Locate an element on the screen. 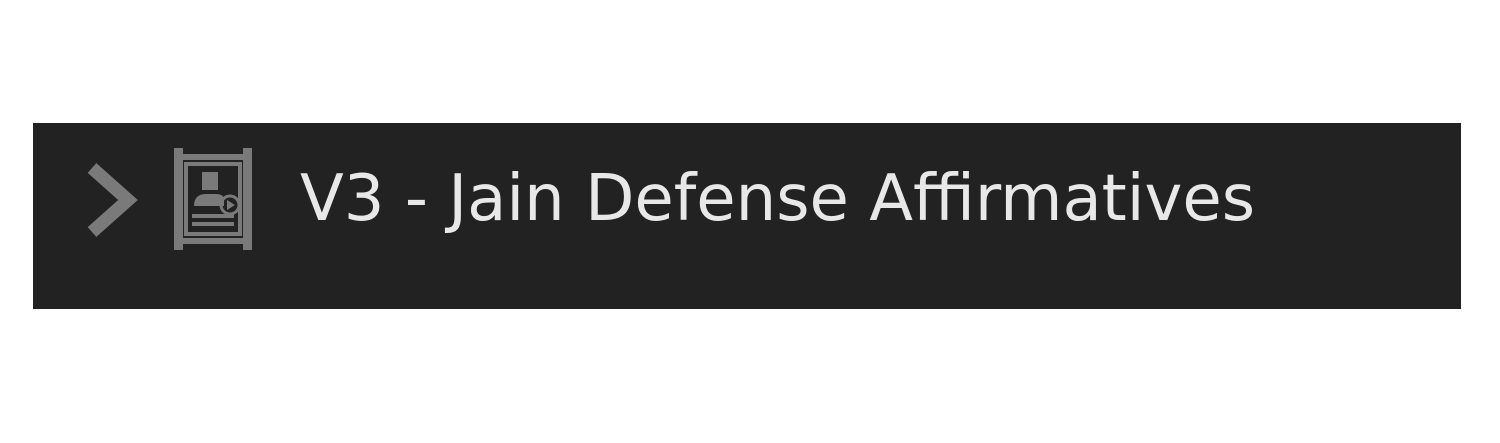 This screenshot has width=1500, height=443. presentation-video-icon is located at coordinates (213, 199).